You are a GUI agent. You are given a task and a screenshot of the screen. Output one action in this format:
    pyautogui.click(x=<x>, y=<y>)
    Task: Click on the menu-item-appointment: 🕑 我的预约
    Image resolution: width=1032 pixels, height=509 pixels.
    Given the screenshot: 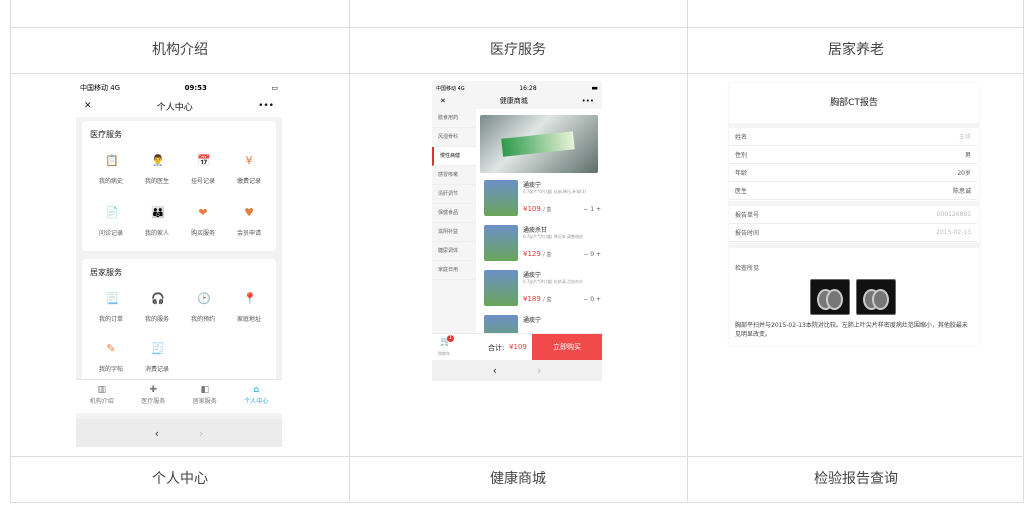 What is the action you would take?
    pyautogui.click(x=203, y=308)
    